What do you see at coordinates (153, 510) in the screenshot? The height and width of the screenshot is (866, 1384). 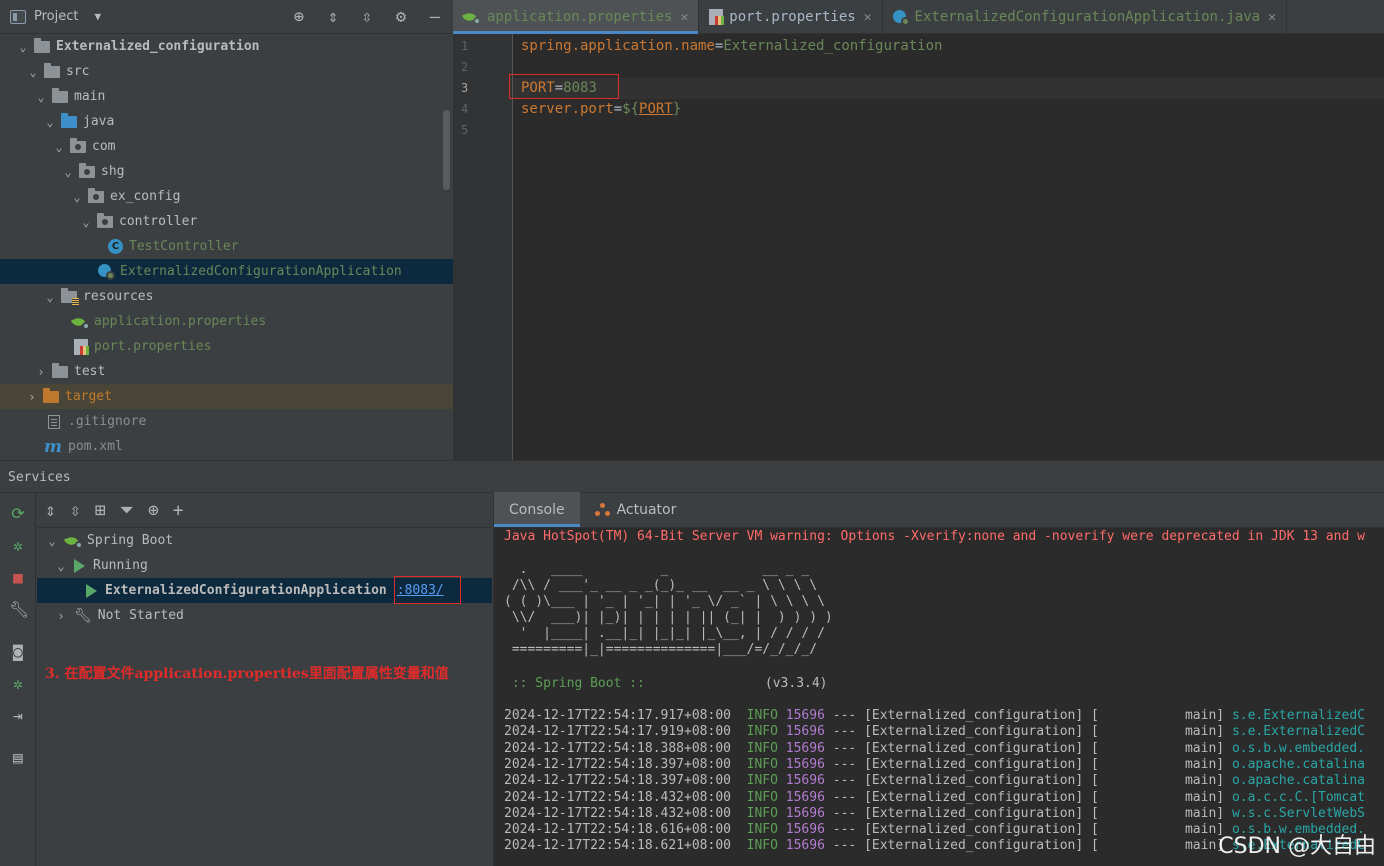 I see `new-tab-icon: ⊕` at bounding box center [153, 510].